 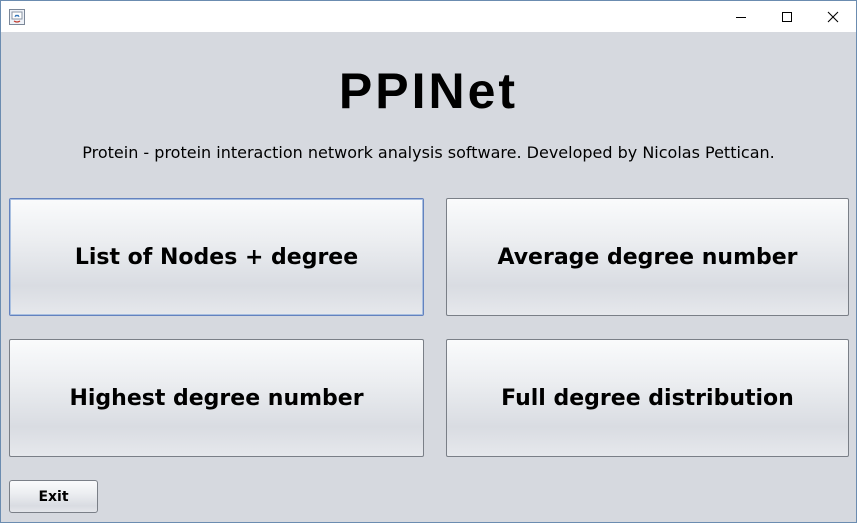 What do you see at coordinates (53, 496) in the screenshot?
I see `exit-button: Exit` at bounding box center [53, 496].